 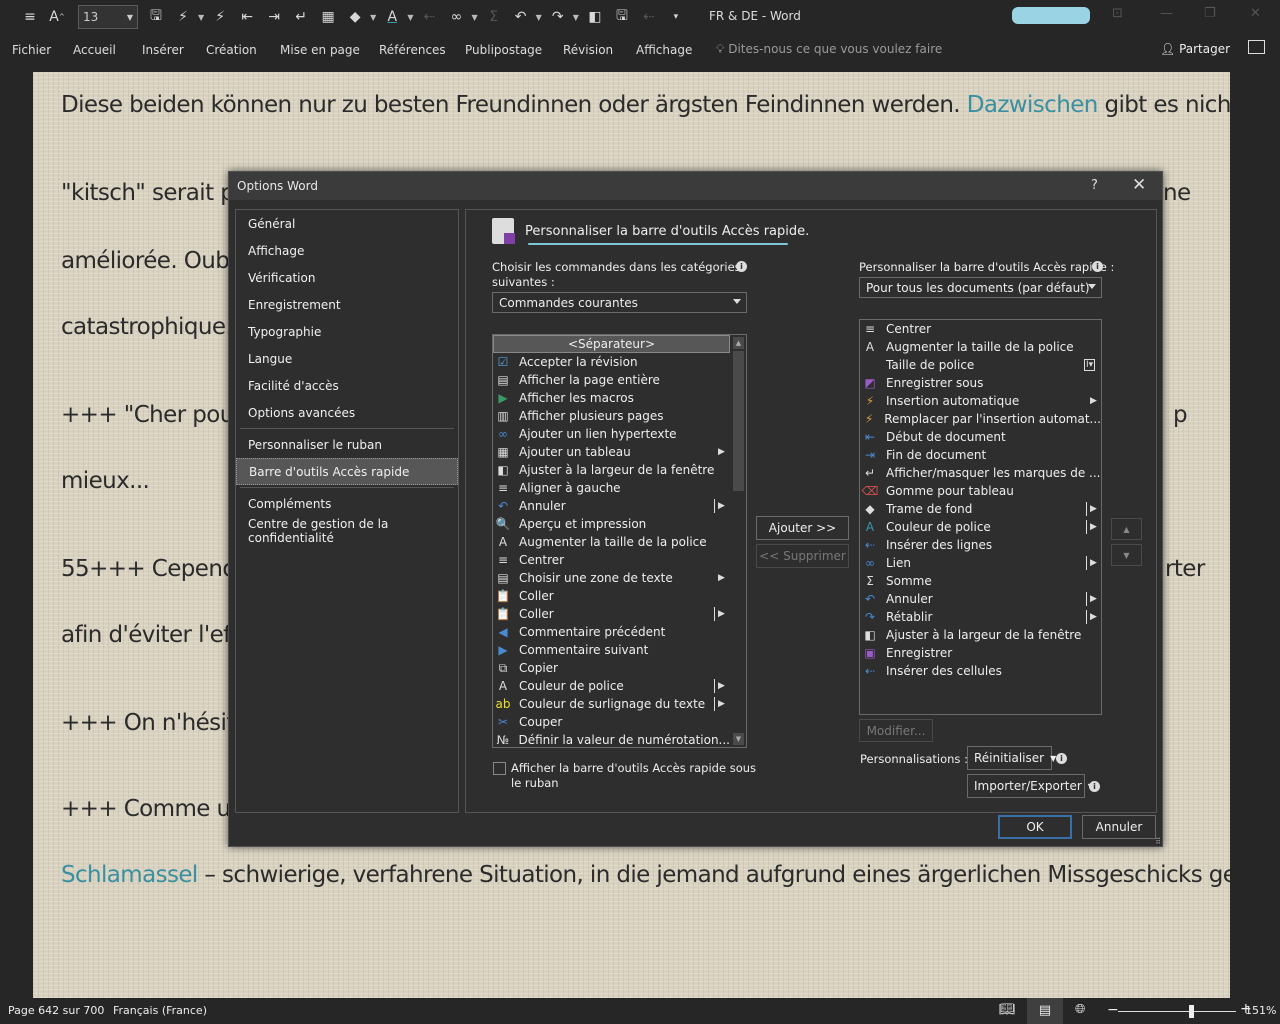 What do you see at coordinates (980, 617) in the screenshot?
I see `list-item: ↷ Rétablir ▶` at bounding box center [980, 617].